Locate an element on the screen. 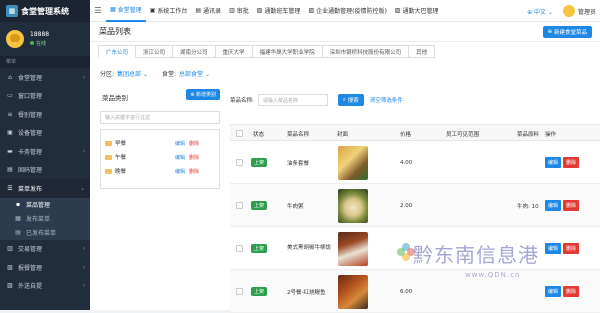  area-value: 集团总部 is located at coordinates (129, 74).